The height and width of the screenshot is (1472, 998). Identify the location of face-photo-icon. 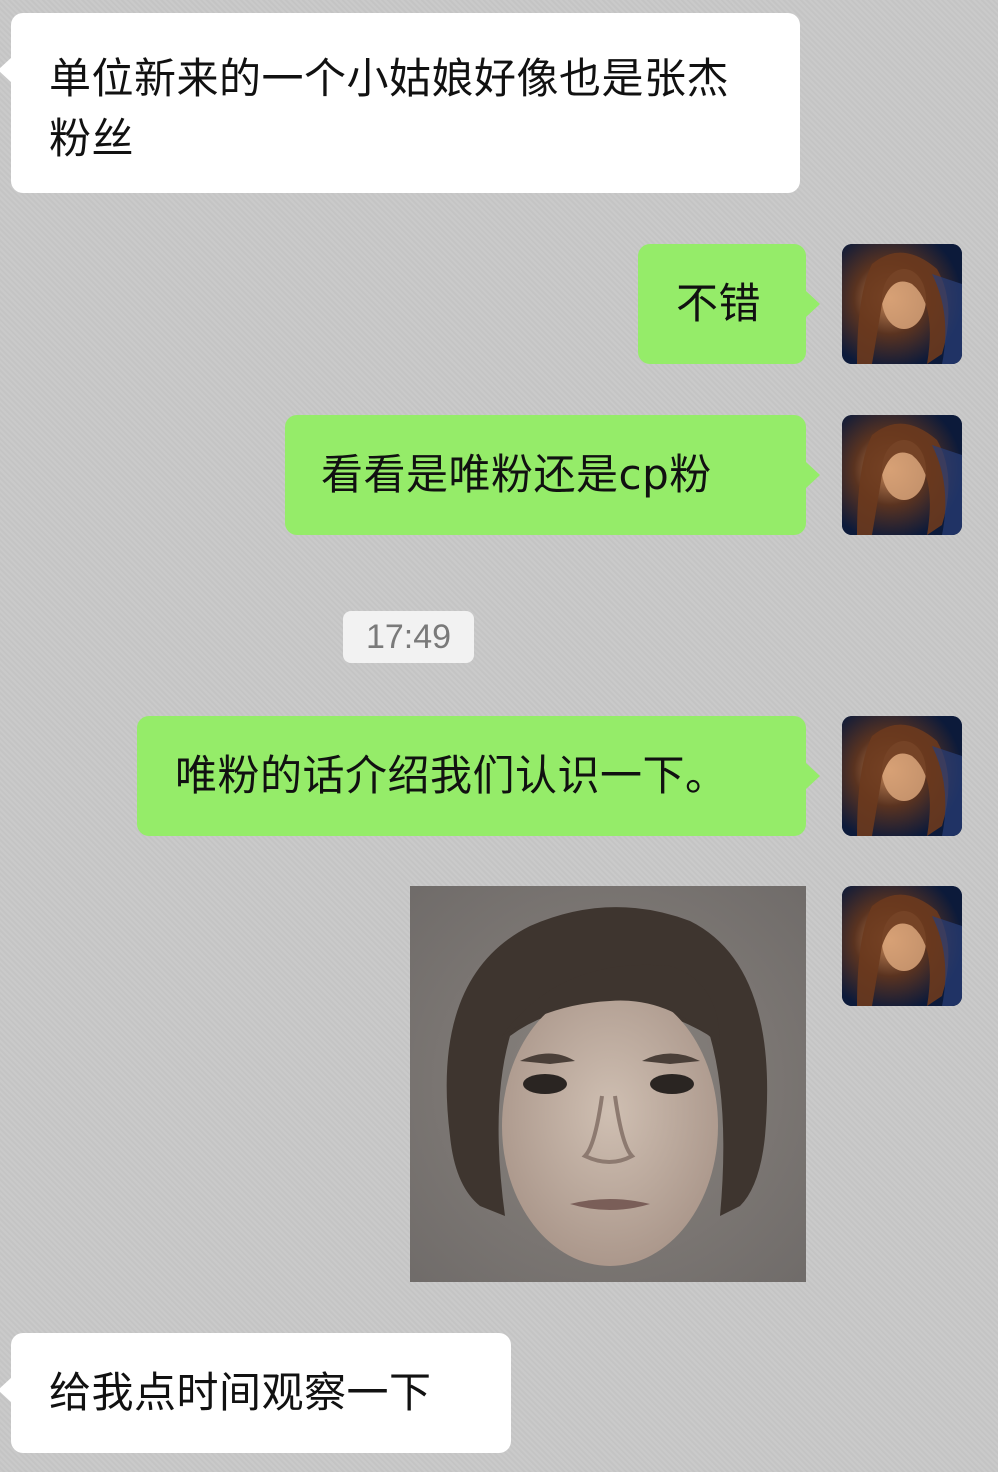
(608, 1084).